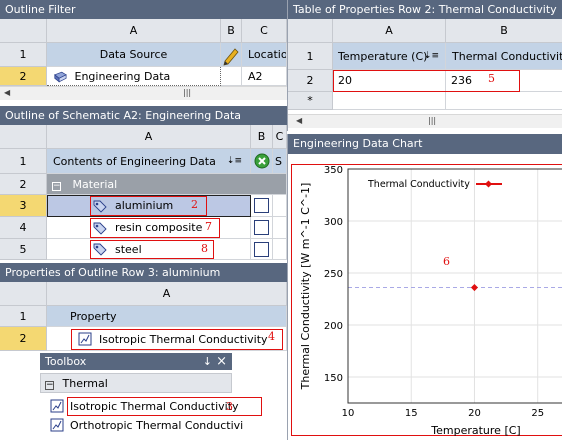 The image size is (562, 440). What do you see at coordinates (167, 184) in the screenshot?
I see `material-group-row: − Material` at bounding box center [167, 184].